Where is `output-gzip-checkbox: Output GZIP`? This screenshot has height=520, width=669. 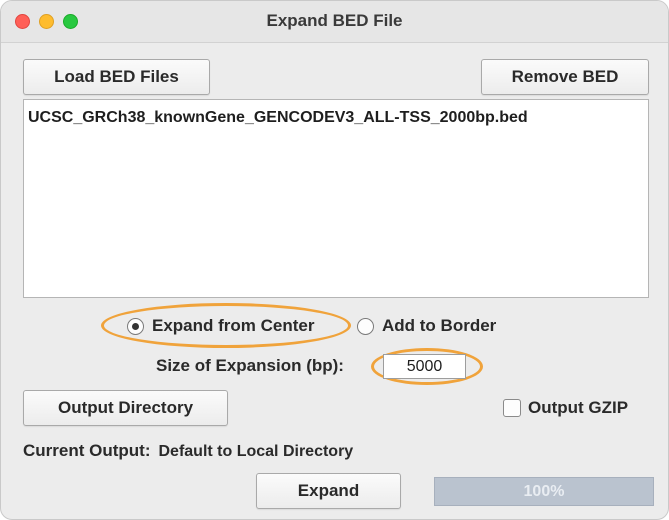 output-gzip-checkbox: Output GZIP is located at coordinates (565, 408).